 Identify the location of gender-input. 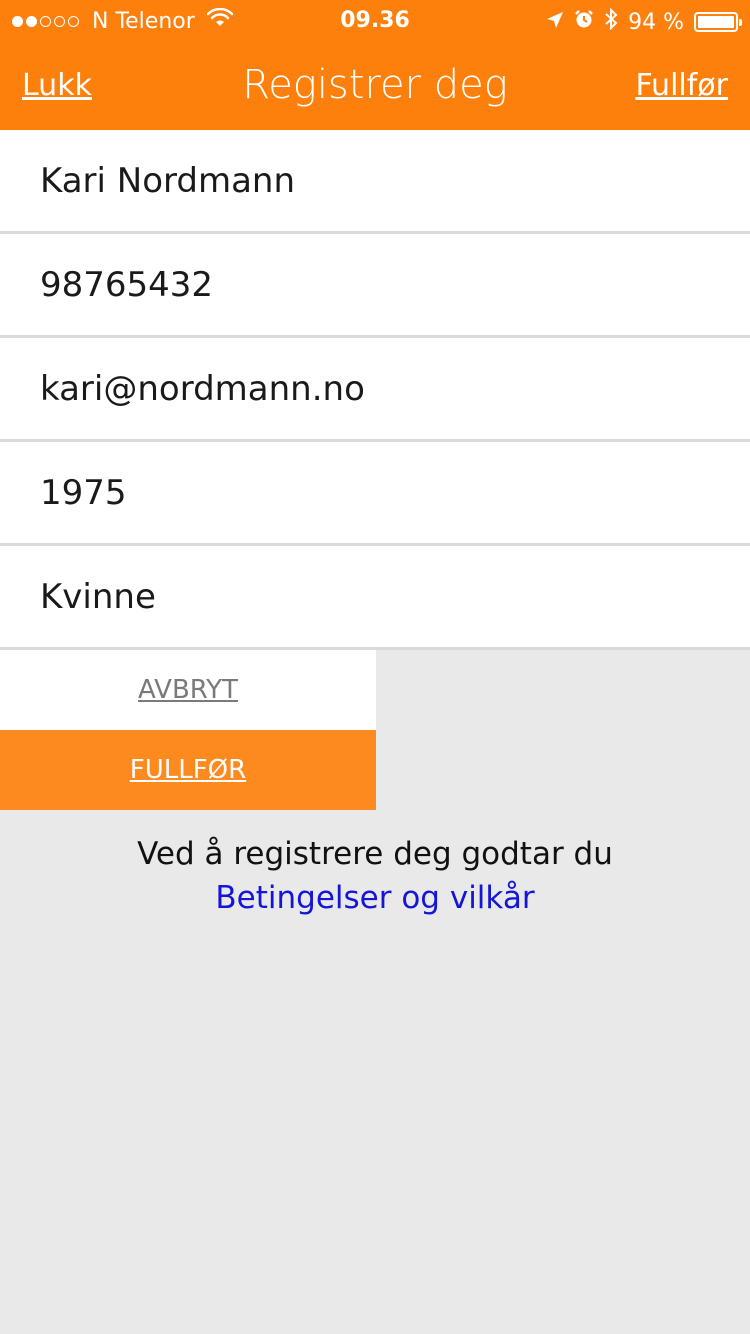
(375, 596).